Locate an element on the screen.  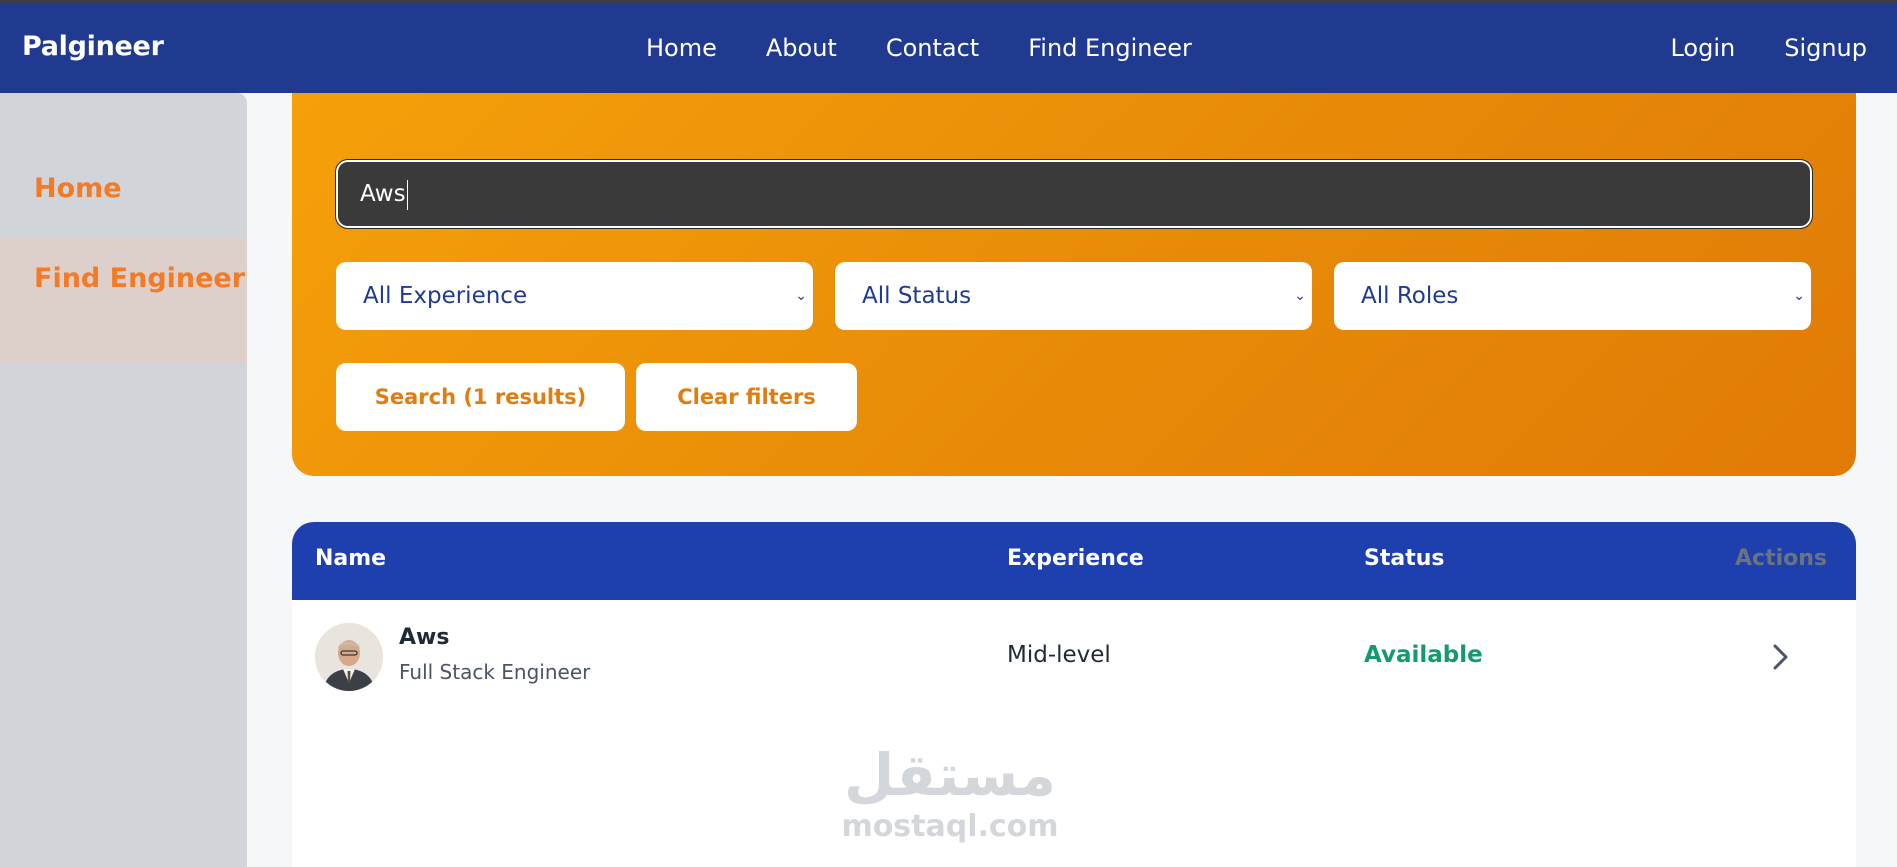
avatar is located at coordinates (349, 657).